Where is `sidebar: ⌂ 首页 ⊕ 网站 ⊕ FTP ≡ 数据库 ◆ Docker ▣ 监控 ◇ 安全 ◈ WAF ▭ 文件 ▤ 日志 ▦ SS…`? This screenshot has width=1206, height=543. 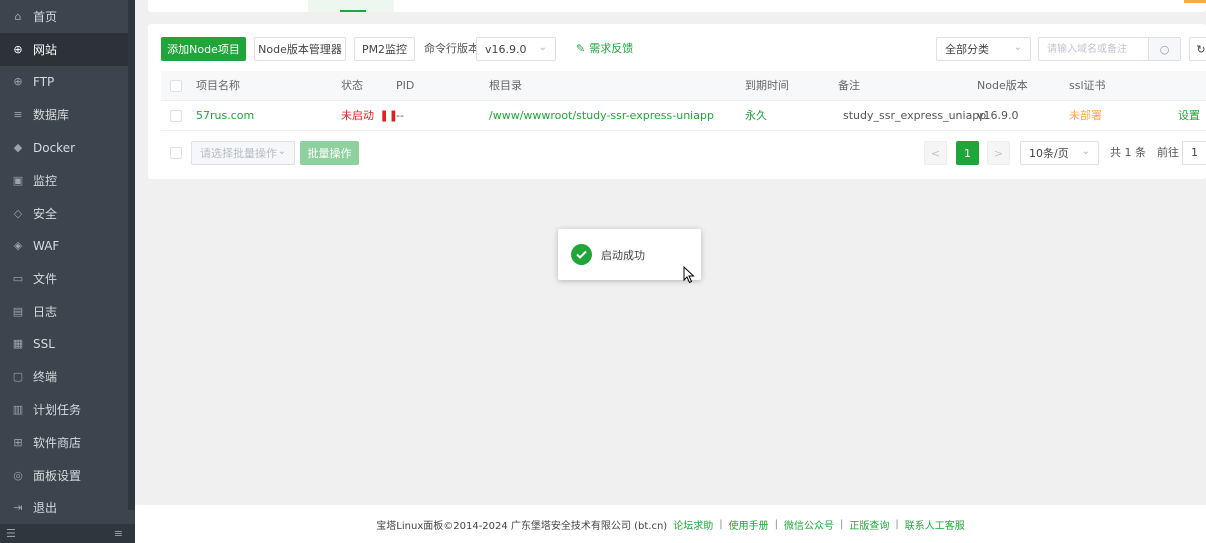
sidebar: ⌂ 首页 ⊕ 网站 ⊕ FTP ≡ 数据库 ◆ Docker ▣ 监控 ◇ 安全 ◈ WAF ▭ 文件 ▤ 日志 ▦ SS… is located at coordinates (67, 271).